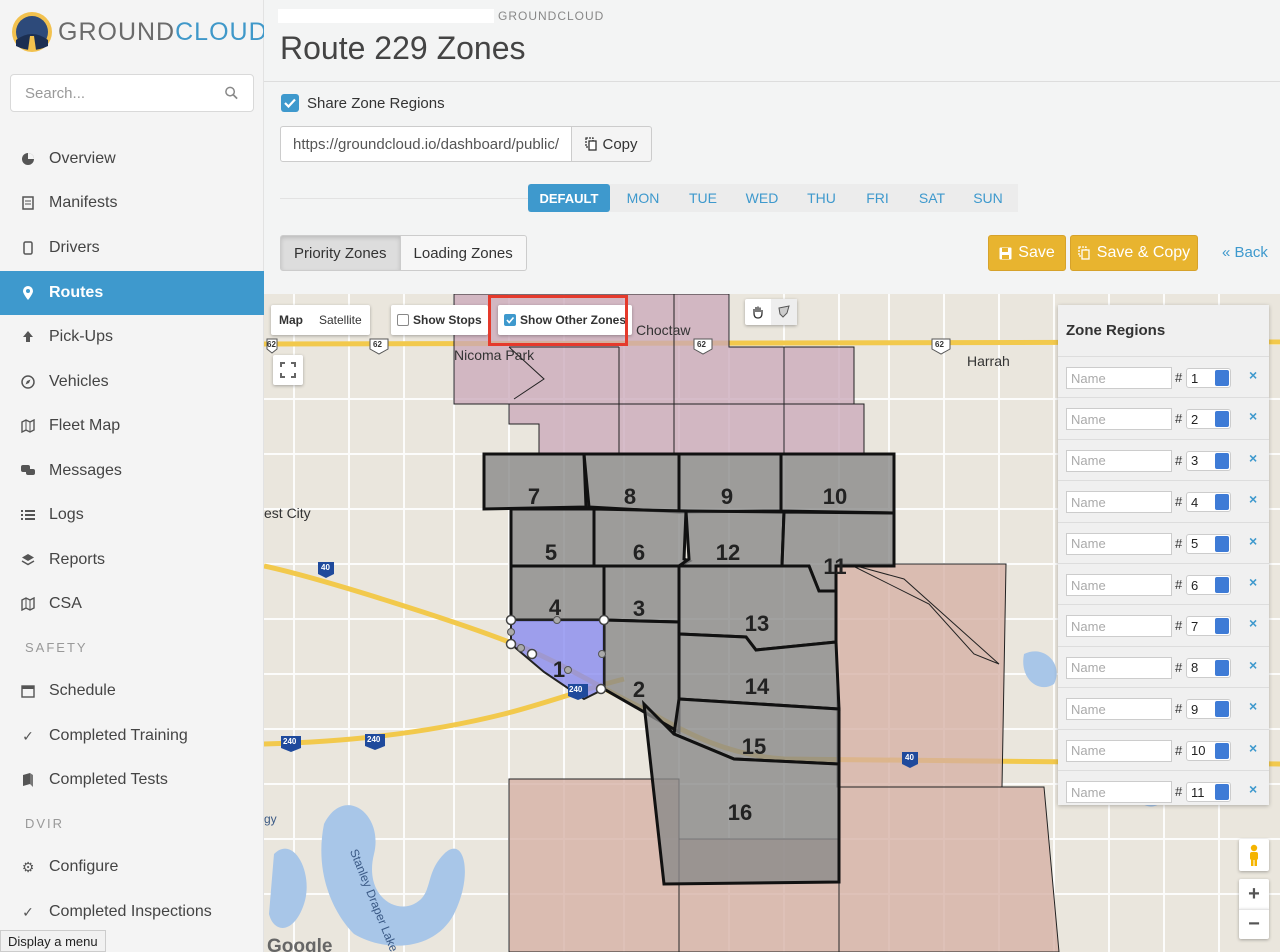  What do you see at coordinates (703, 198) in the screenshot?
I see `tab-tue: TUE` at bounding box center [703, 198].